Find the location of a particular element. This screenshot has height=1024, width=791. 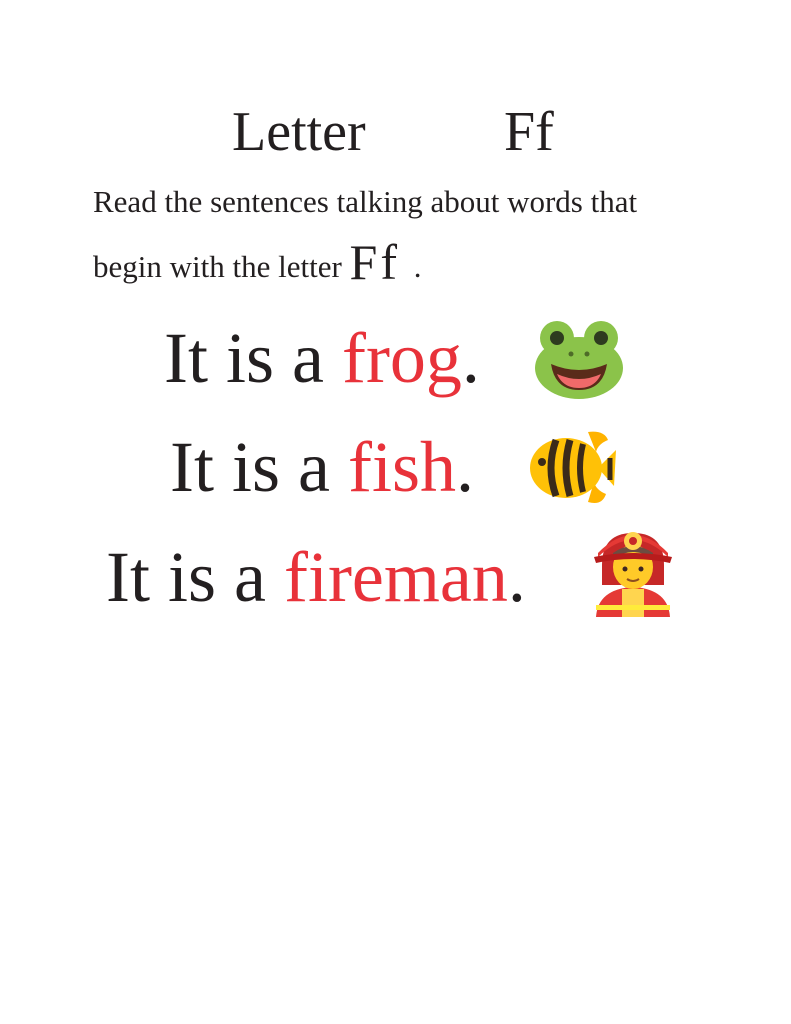

instruction-period: . is located at coordinates (417, 266).